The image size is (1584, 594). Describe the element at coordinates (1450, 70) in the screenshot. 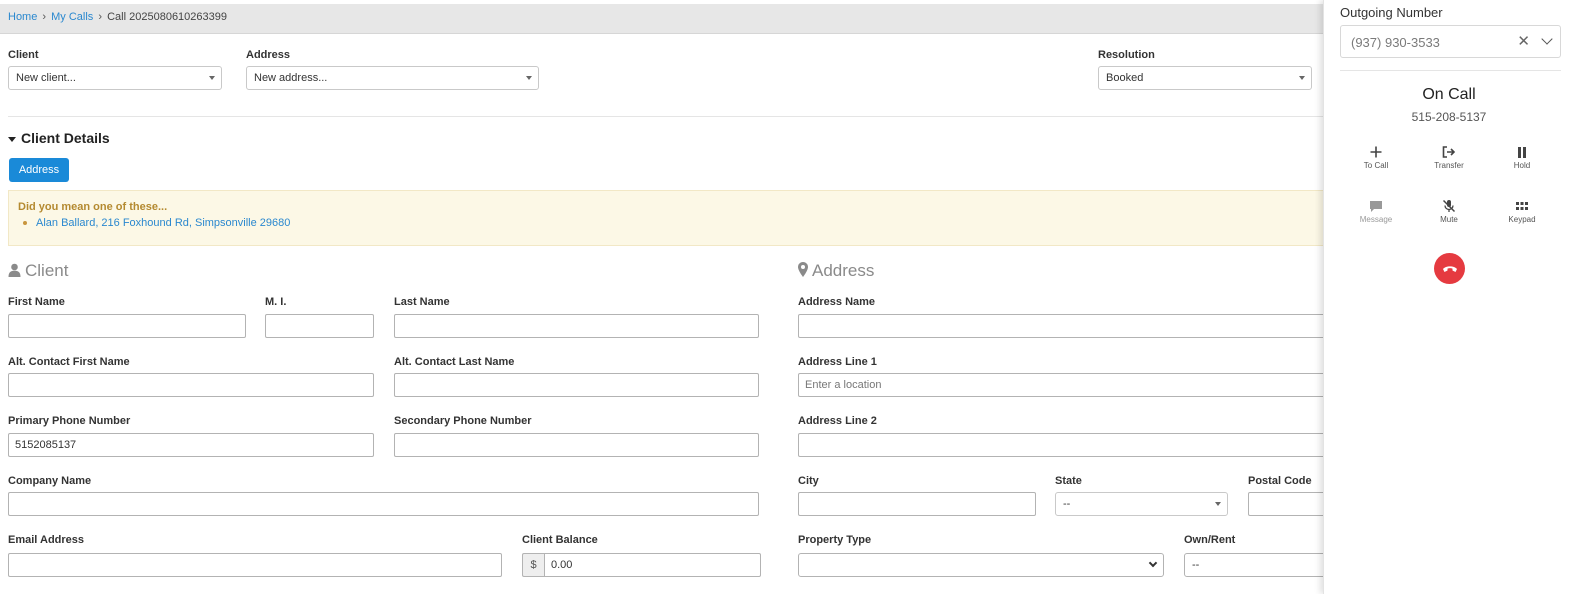

I see `divider` at that location.